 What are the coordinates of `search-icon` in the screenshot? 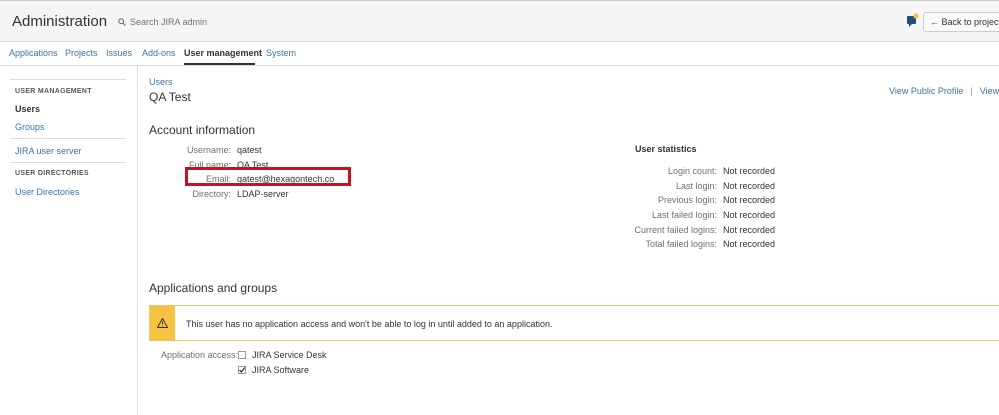 It's located at (122, 22).